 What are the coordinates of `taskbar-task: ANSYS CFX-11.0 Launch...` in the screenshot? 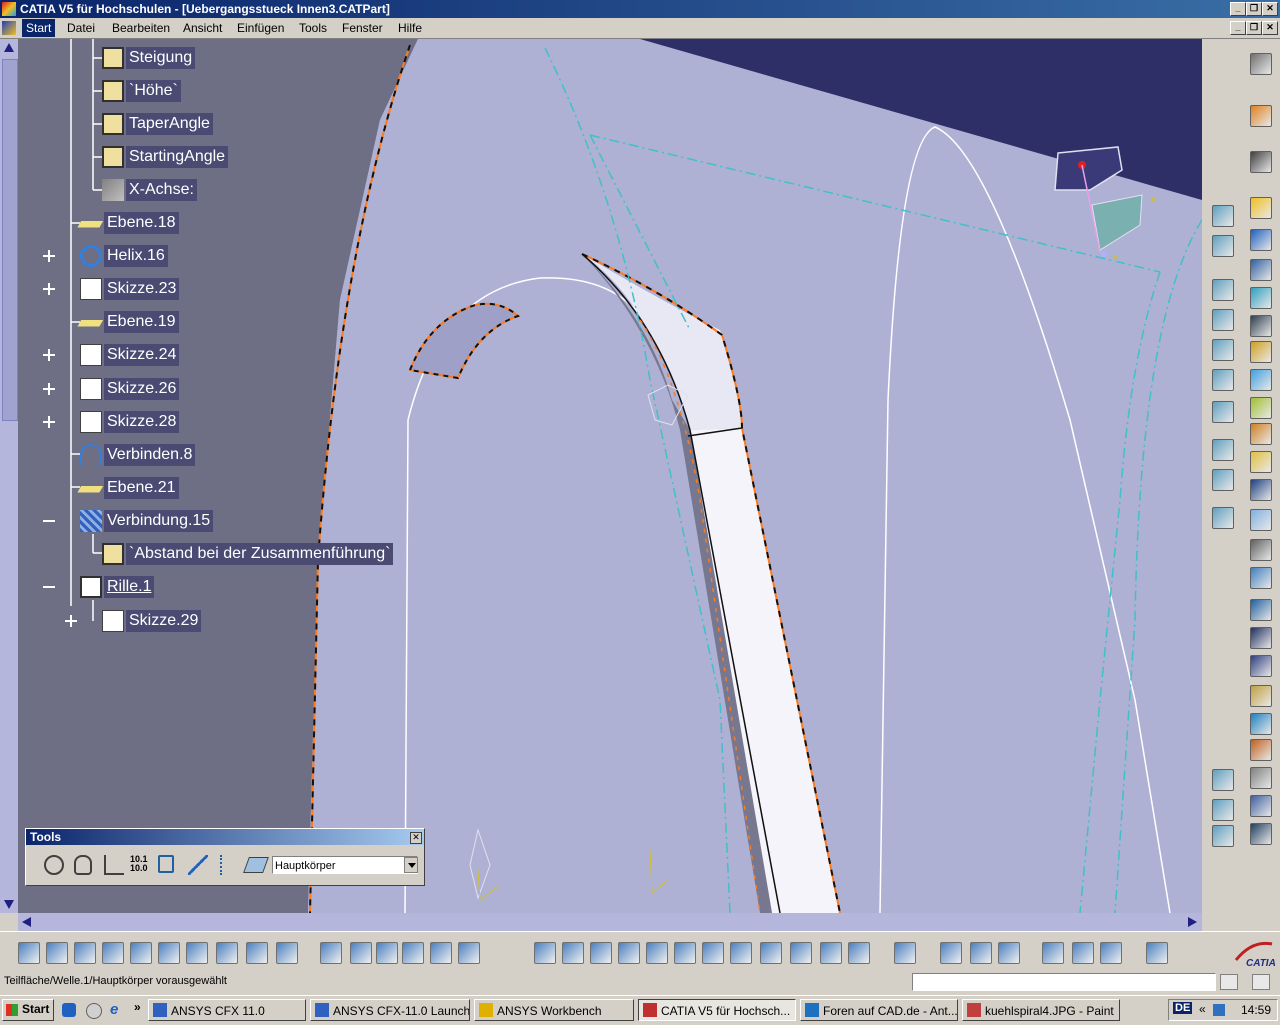 It's located at (390, 1010).